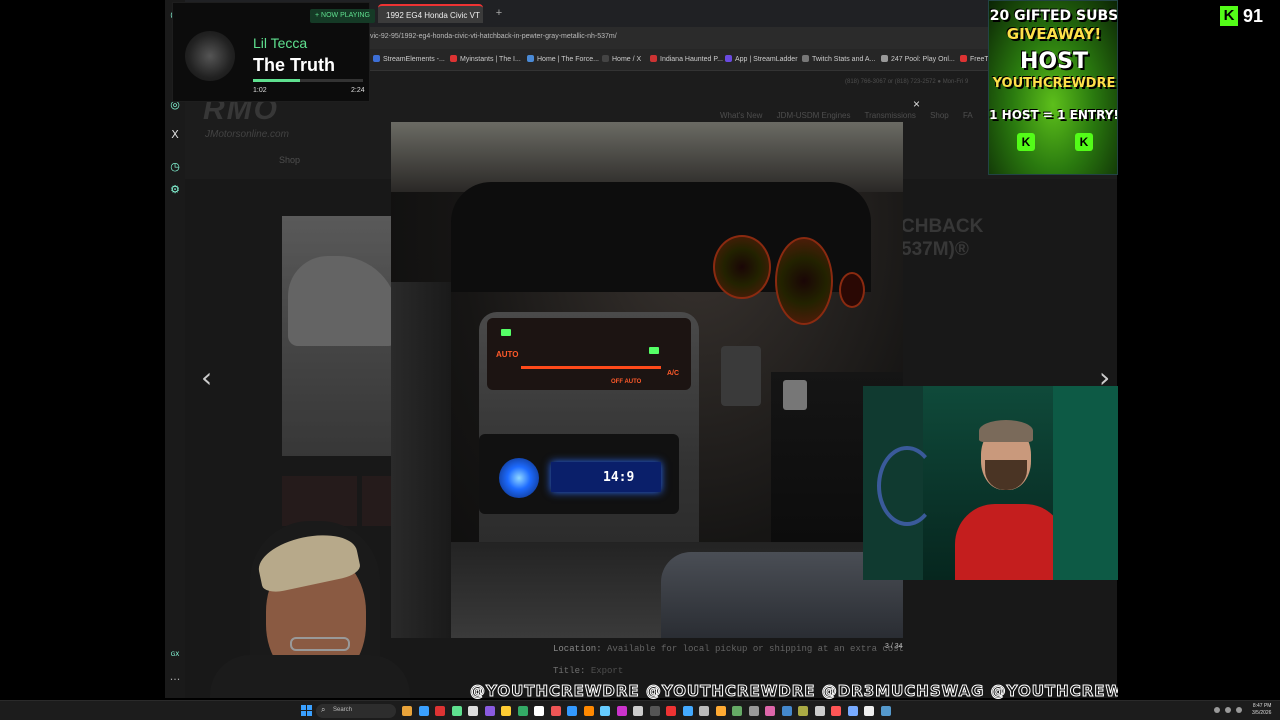  What do you see at coordinates (376, 58) in the screenshot?
I see `streamelements-icon` at bounding box center [376, 58].